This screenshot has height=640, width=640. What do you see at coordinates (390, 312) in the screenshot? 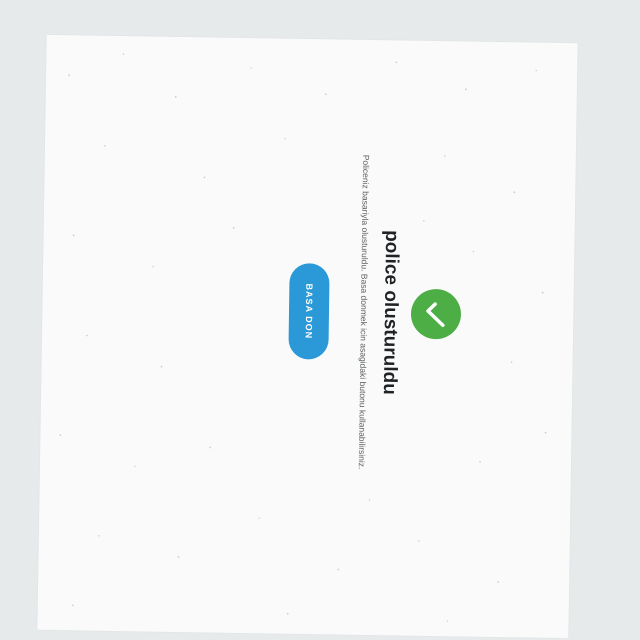
I see `page-title: police olusturuldu` at bounding box center [390, 312].